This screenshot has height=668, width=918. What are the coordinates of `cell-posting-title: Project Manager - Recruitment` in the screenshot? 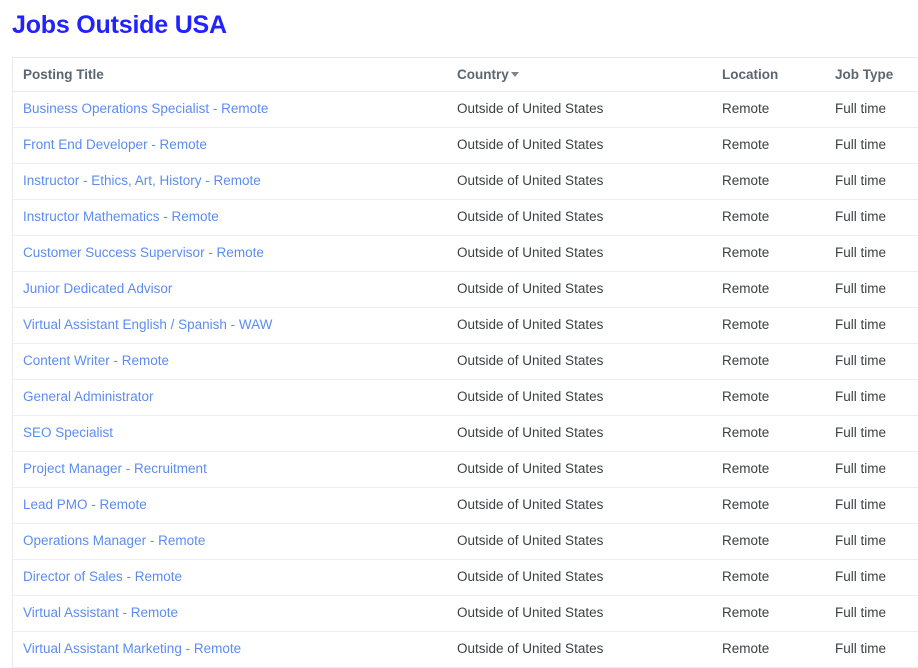 It's located at (230, 469).